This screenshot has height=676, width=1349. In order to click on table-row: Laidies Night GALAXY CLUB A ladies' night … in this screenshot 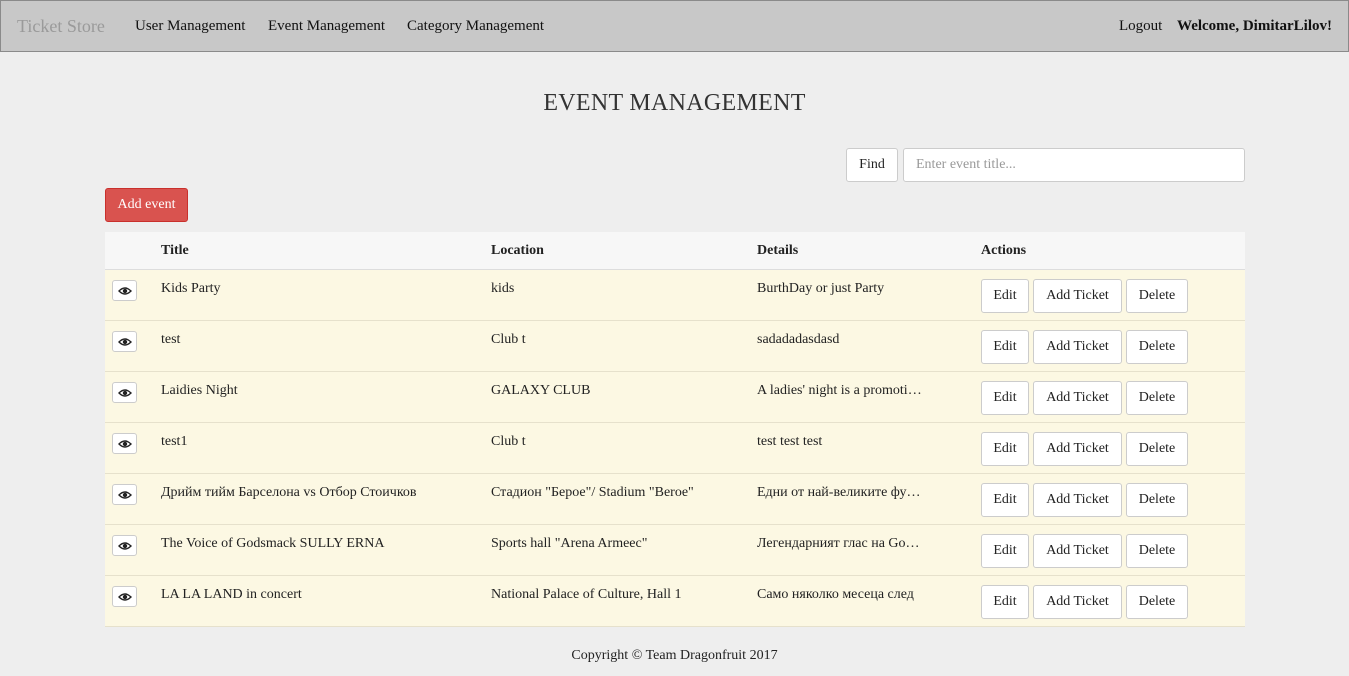, I will do `click(675, 397)`.